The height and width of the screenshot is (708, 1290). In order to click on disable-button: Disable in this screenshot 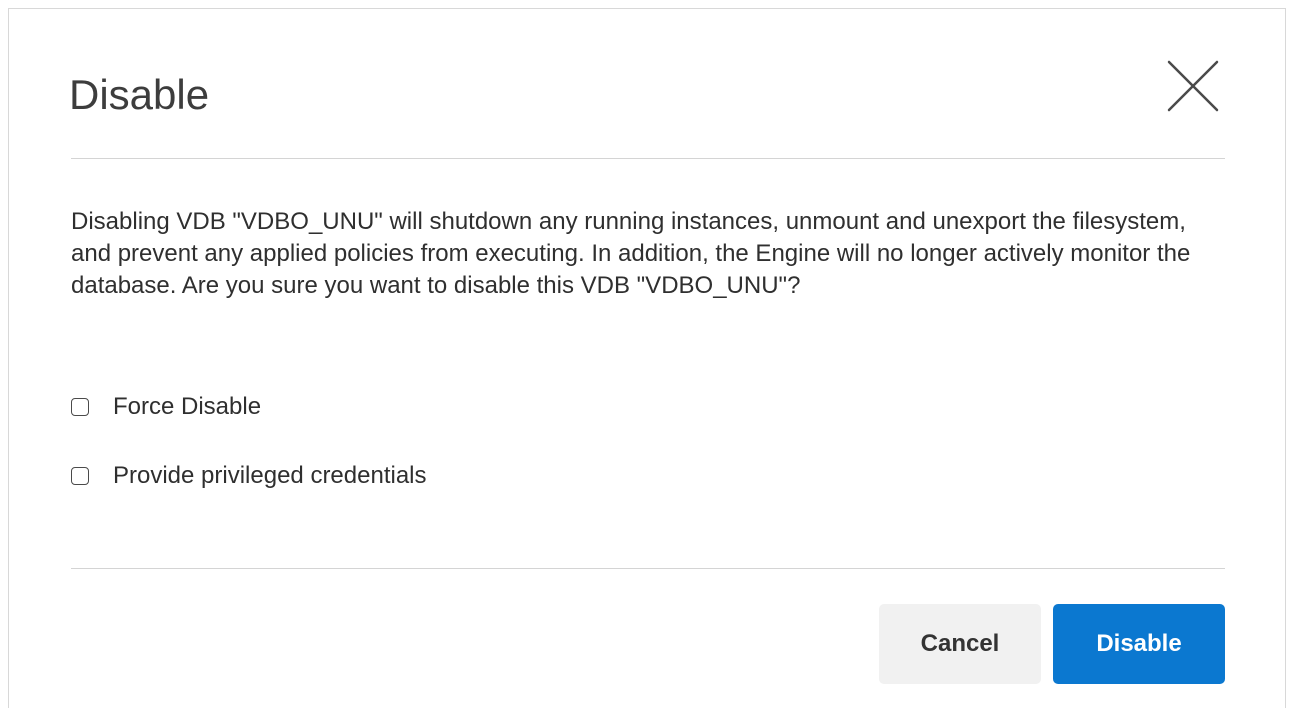, I will do `click(1139, 644)`.